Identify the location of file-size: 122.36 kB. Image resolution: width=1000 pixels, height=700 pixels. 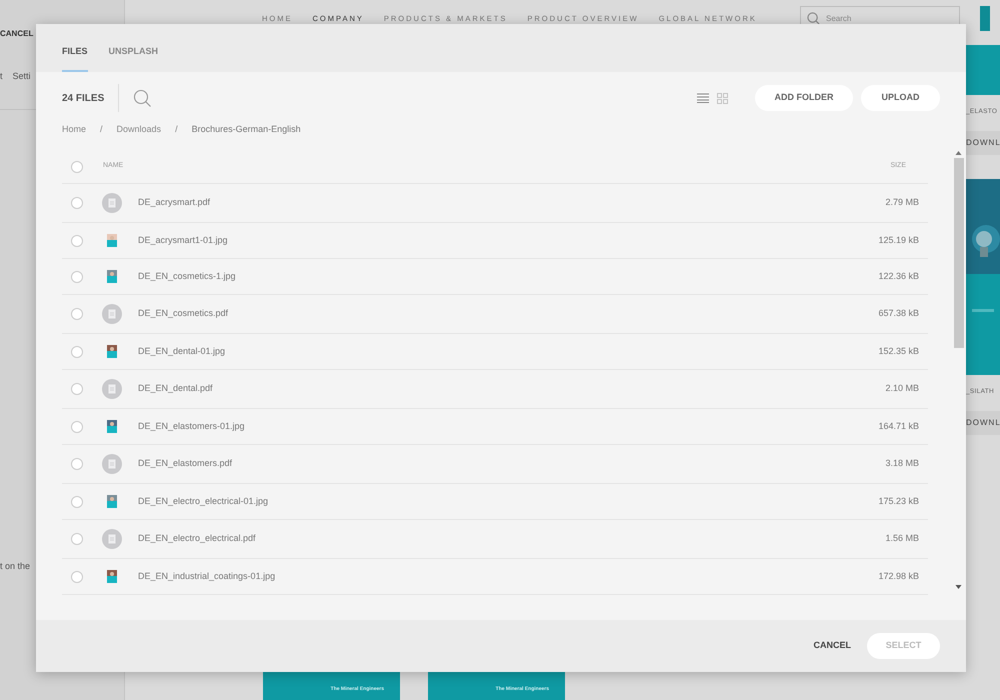
(898, 276).